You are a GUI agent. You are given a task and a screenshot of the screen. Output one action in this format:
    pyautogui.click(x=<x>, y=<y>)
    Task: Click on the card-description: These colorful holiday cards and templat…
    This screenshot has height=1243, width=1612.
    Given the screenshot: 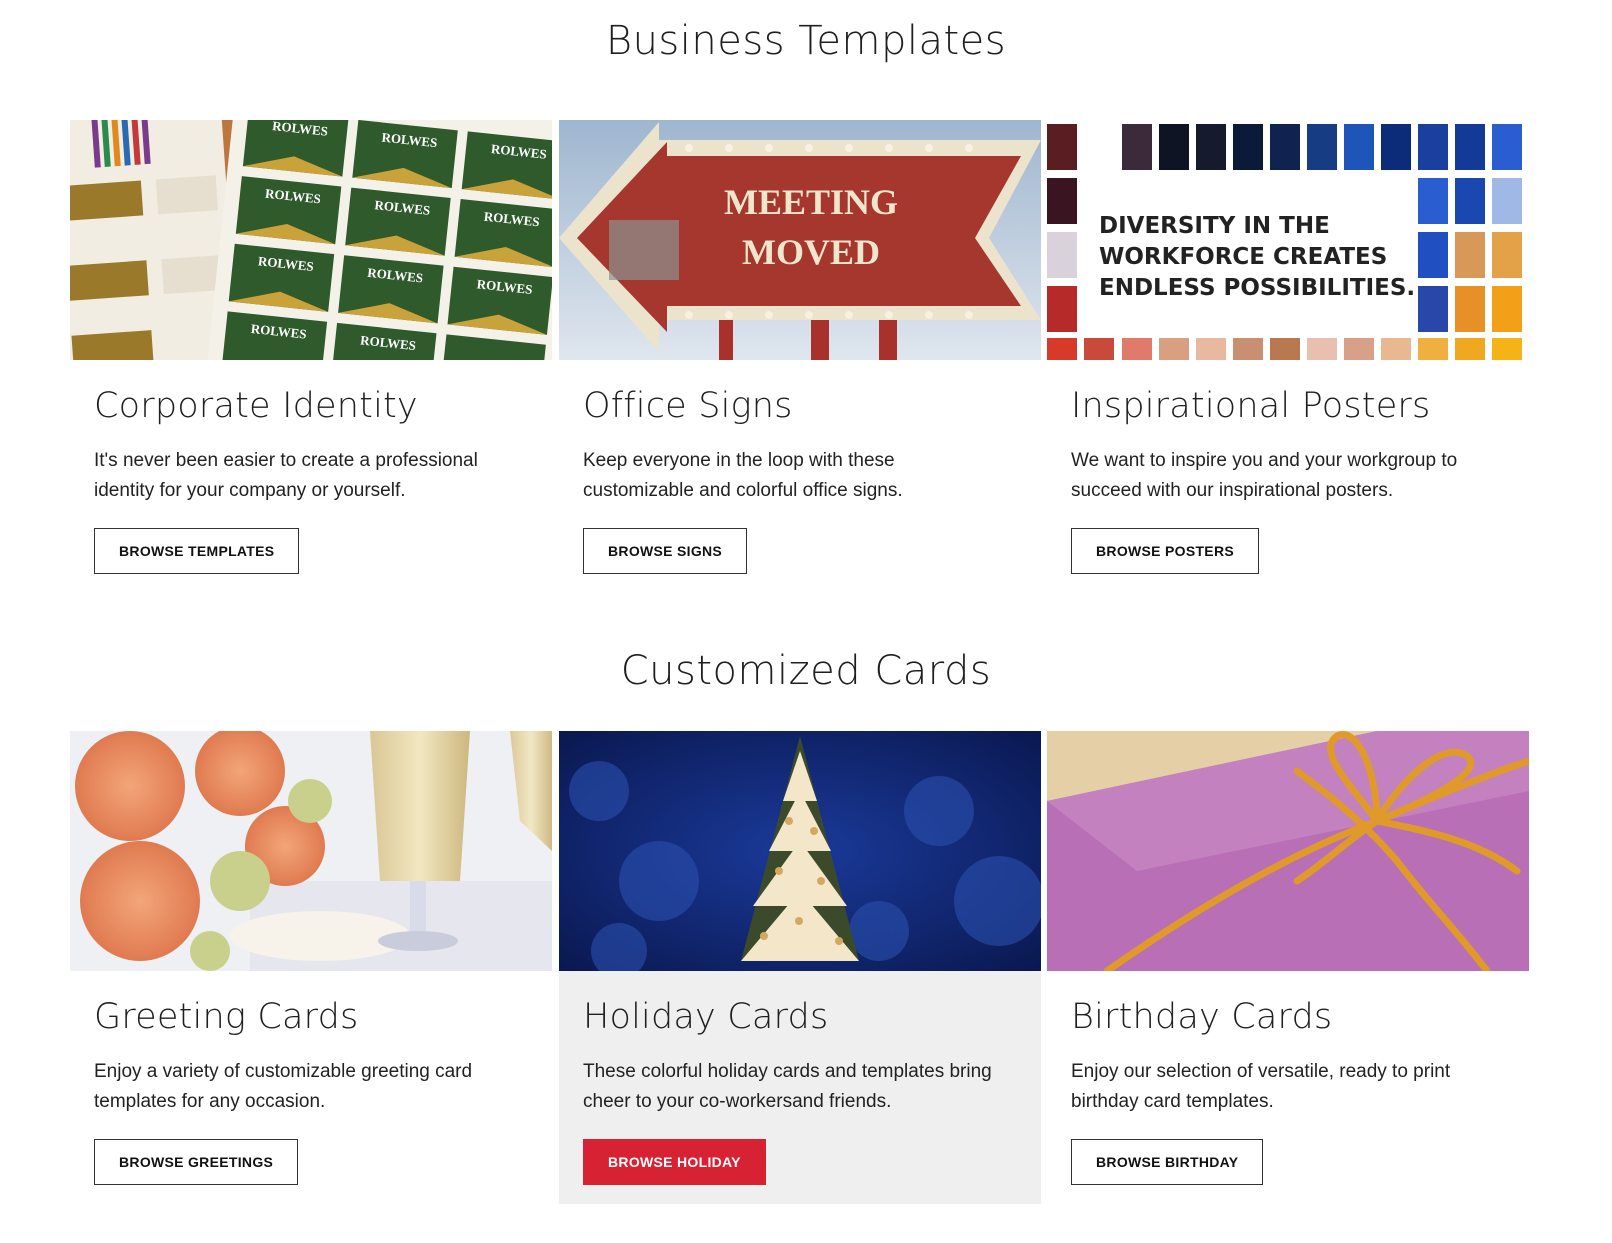 What is the action you would take?
    pyautogui.click(x=787, y=1086)
    